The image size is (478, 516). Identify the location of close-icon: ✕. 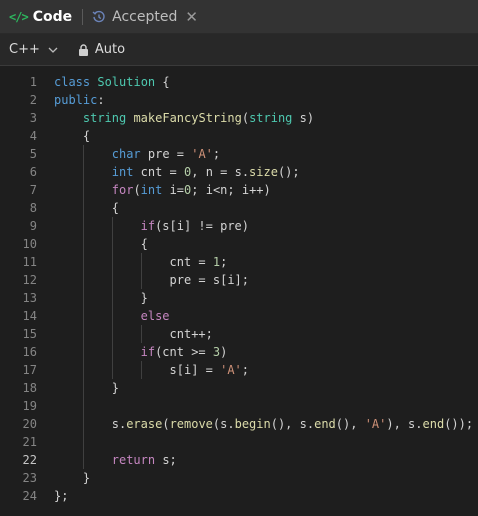
(191, 17).